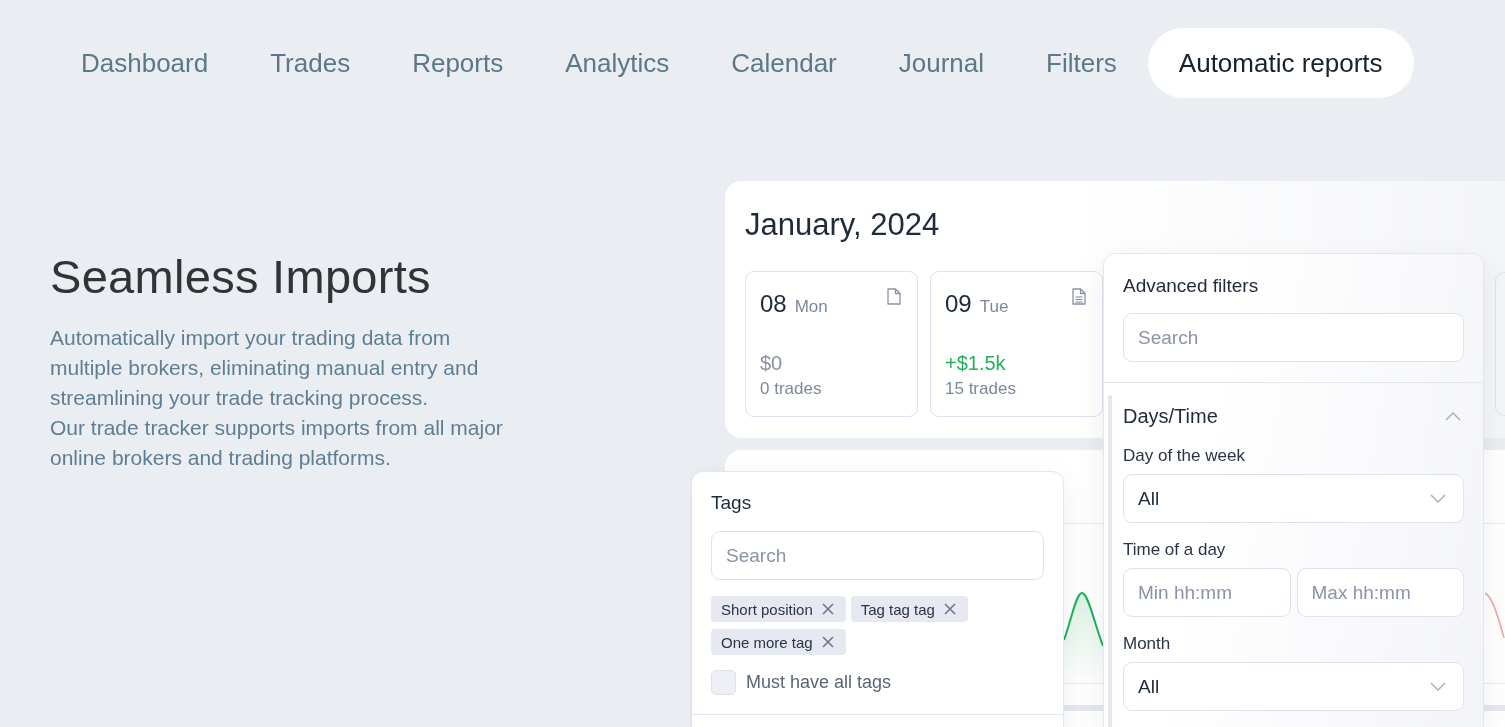 This screenshot has height=727, width=1505. What do you see at coordinates (1175, 550) in the screenshot?
I see `field-label: Time of a day` at bounding box center [1175, 550].